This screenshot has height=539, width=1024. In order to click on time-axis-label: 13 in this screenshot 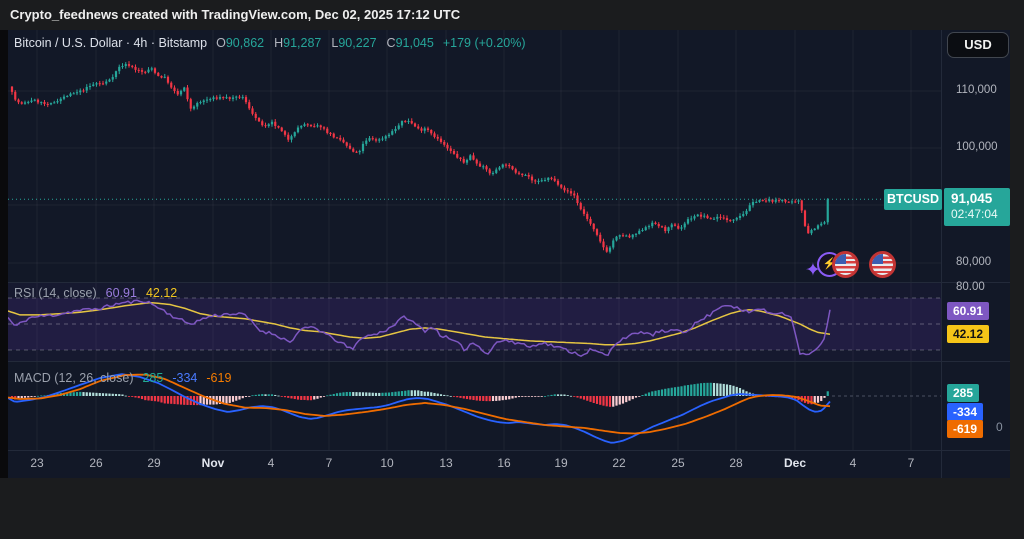, I will do `click(445, 463)`.